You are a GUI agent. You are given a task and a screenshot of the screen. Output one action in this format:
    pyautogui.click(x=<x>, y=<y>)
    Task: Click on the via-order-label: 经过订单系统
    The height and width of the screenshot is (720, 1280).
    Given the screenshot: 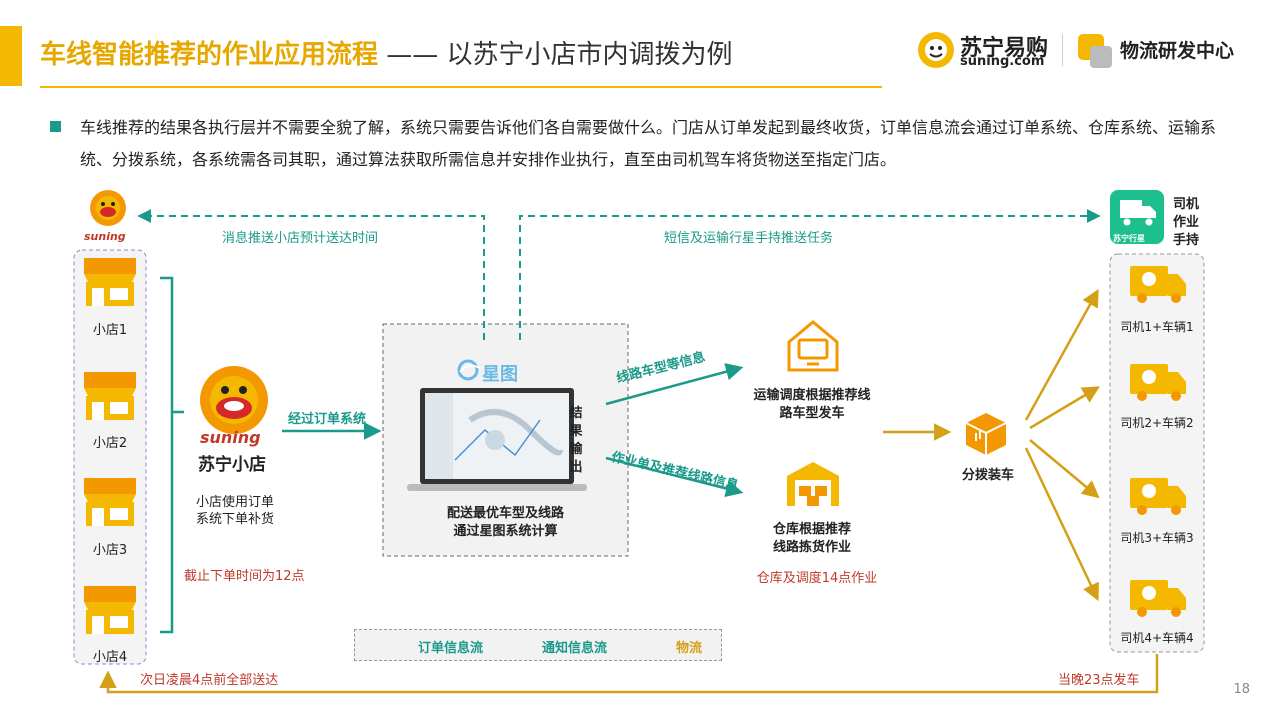 What is the action you would take?
    pyautogui.click(x=327, y=419)
    